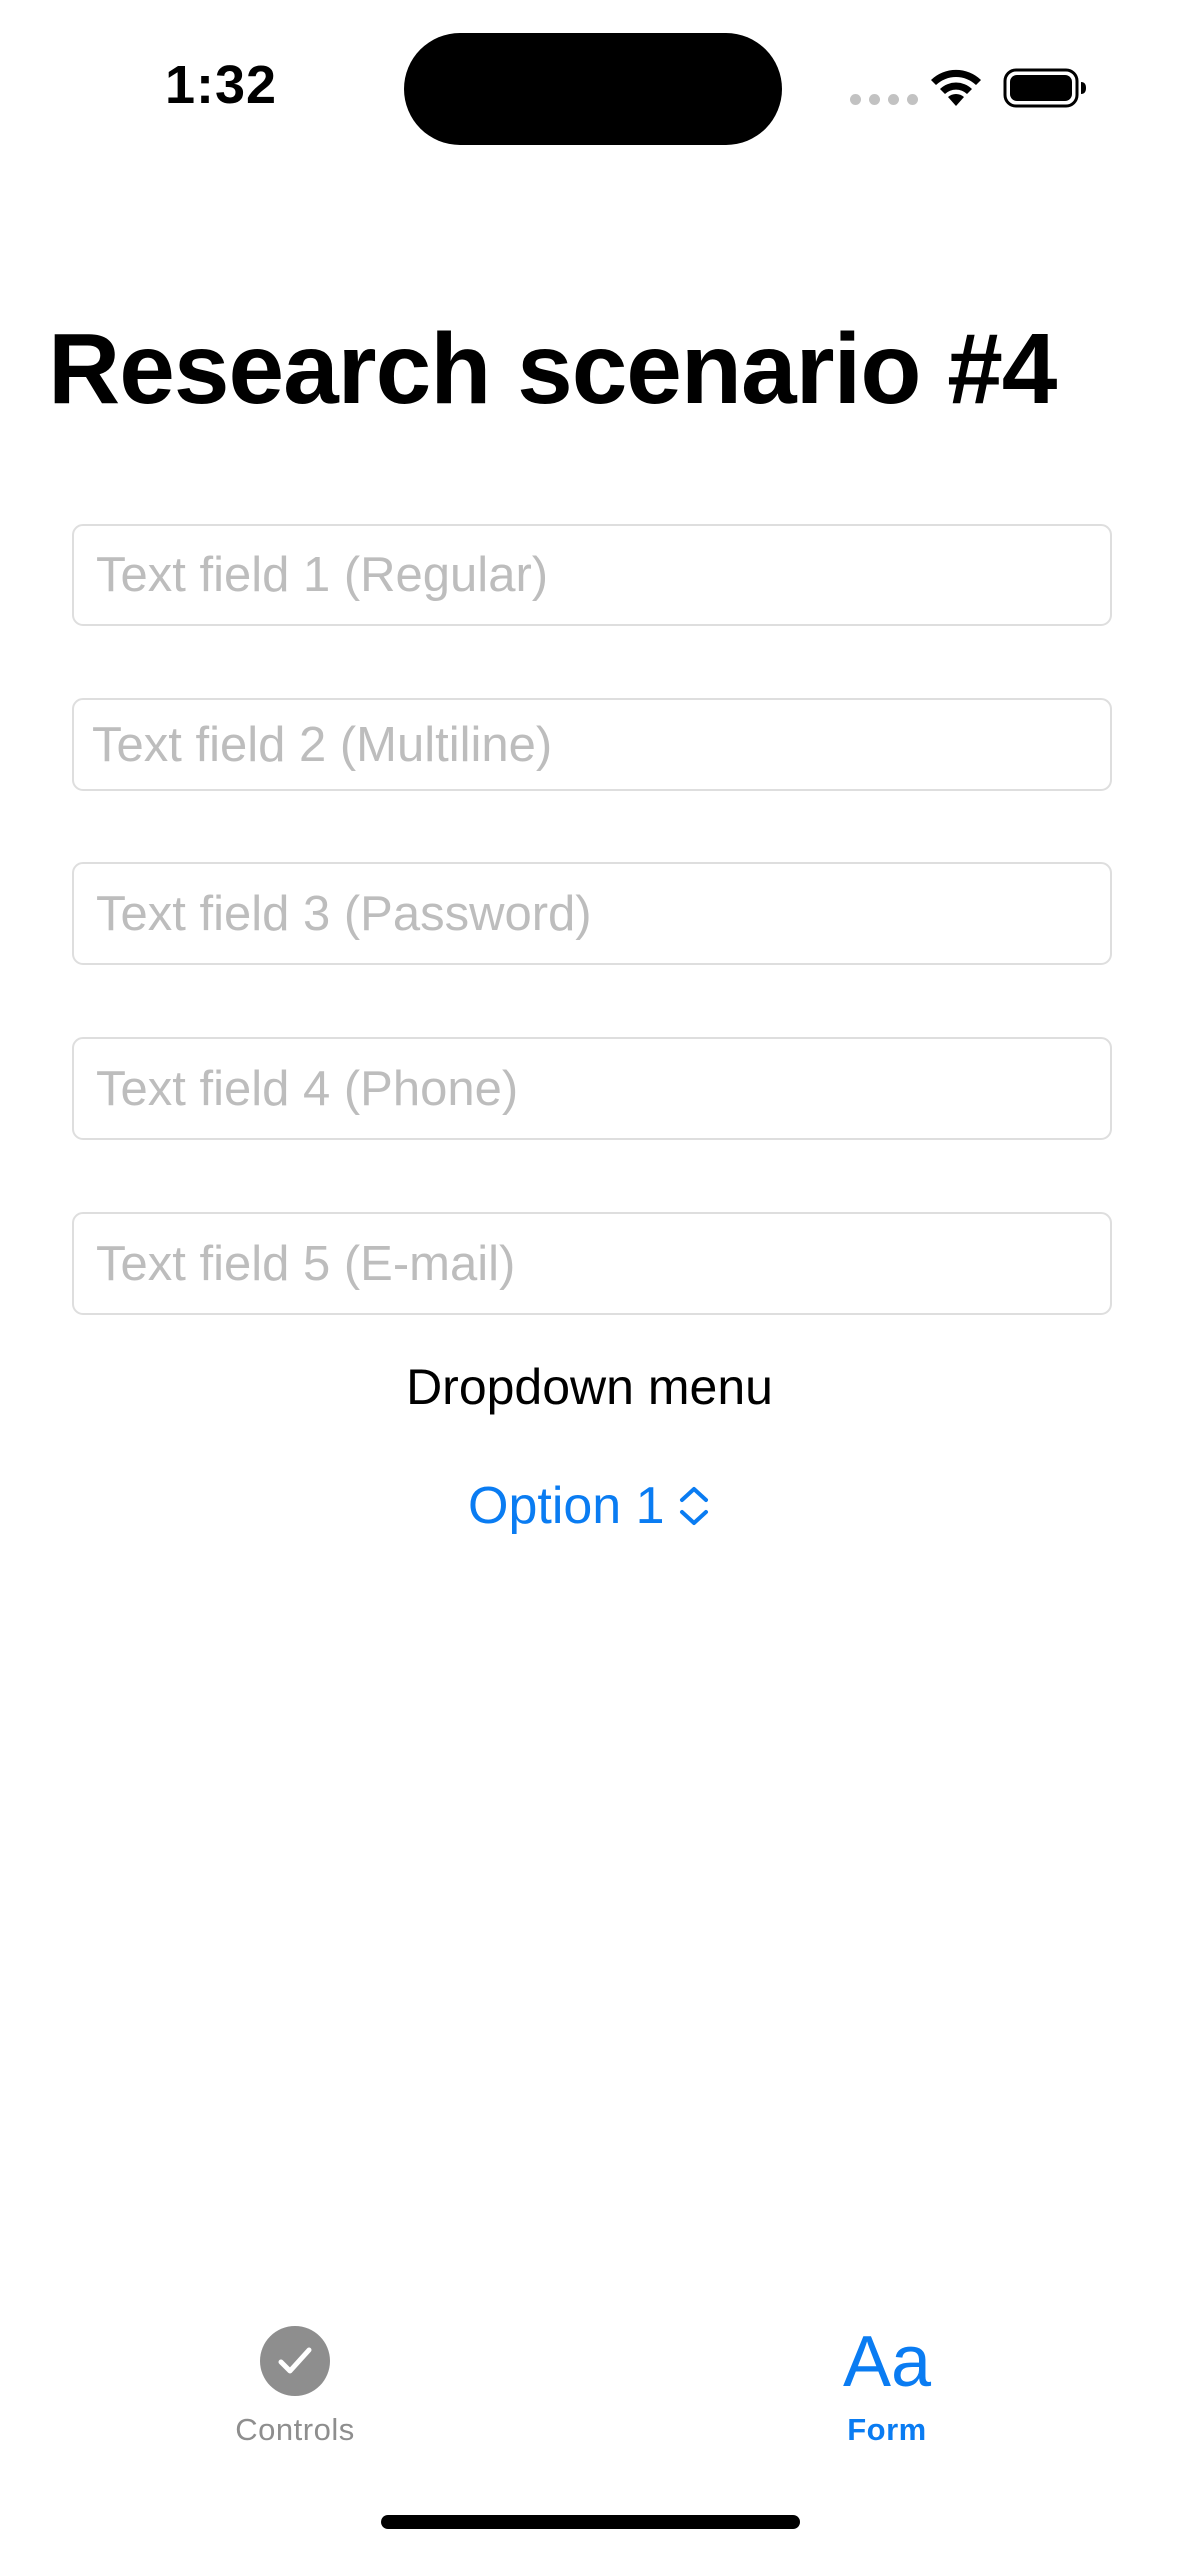 The width and height of the screenshot is (1179, 2556). What do you see at coordinates (295, 2361) in the screenshot?
I see `checkmark-circle-icon` at bounding box center [295, 2361].